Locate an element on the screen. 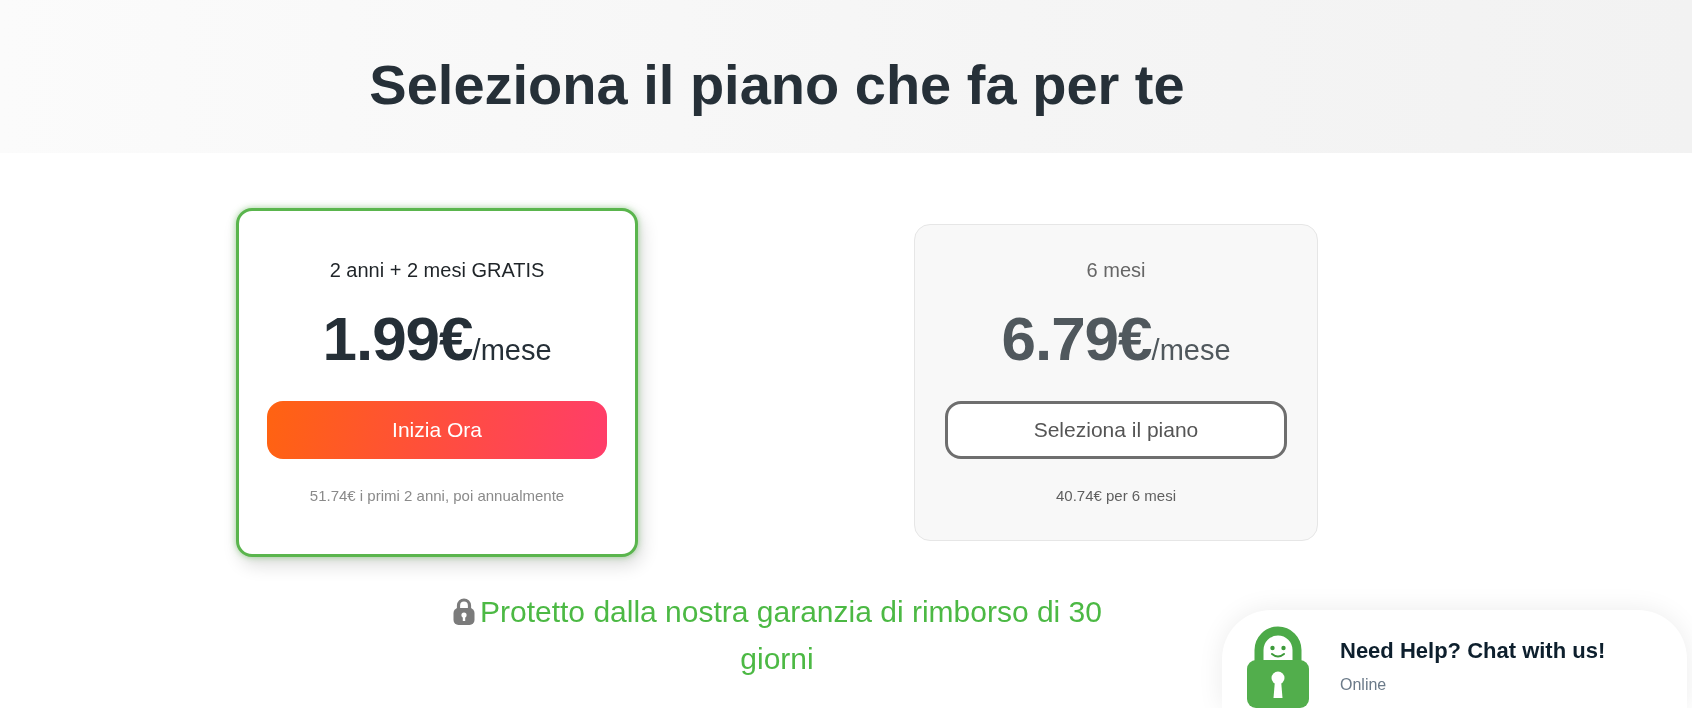 Image resolution: width=1692 pixels, height=708 pixels. billing-note: 40.74€ per 6 mesi is located at coordinates (1116, 496).